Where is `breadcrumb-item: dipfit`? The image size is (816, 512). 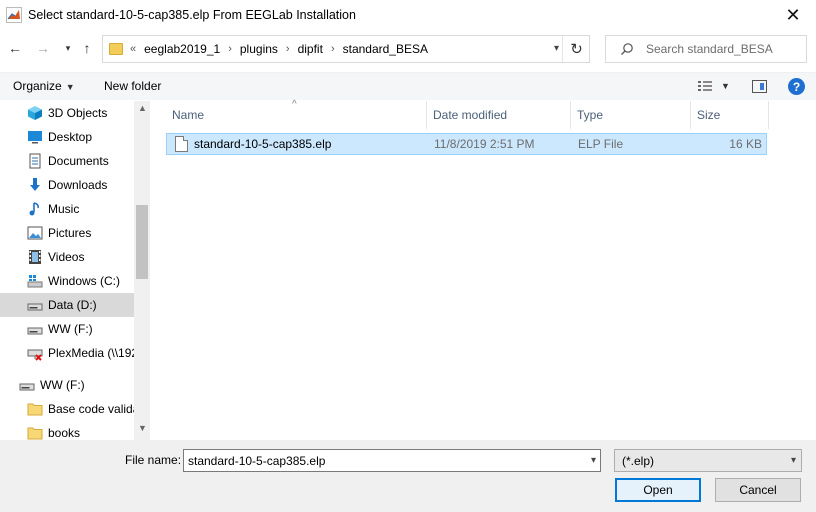 breadcrumb-item: dipfit is located at coordinates (310, 49).